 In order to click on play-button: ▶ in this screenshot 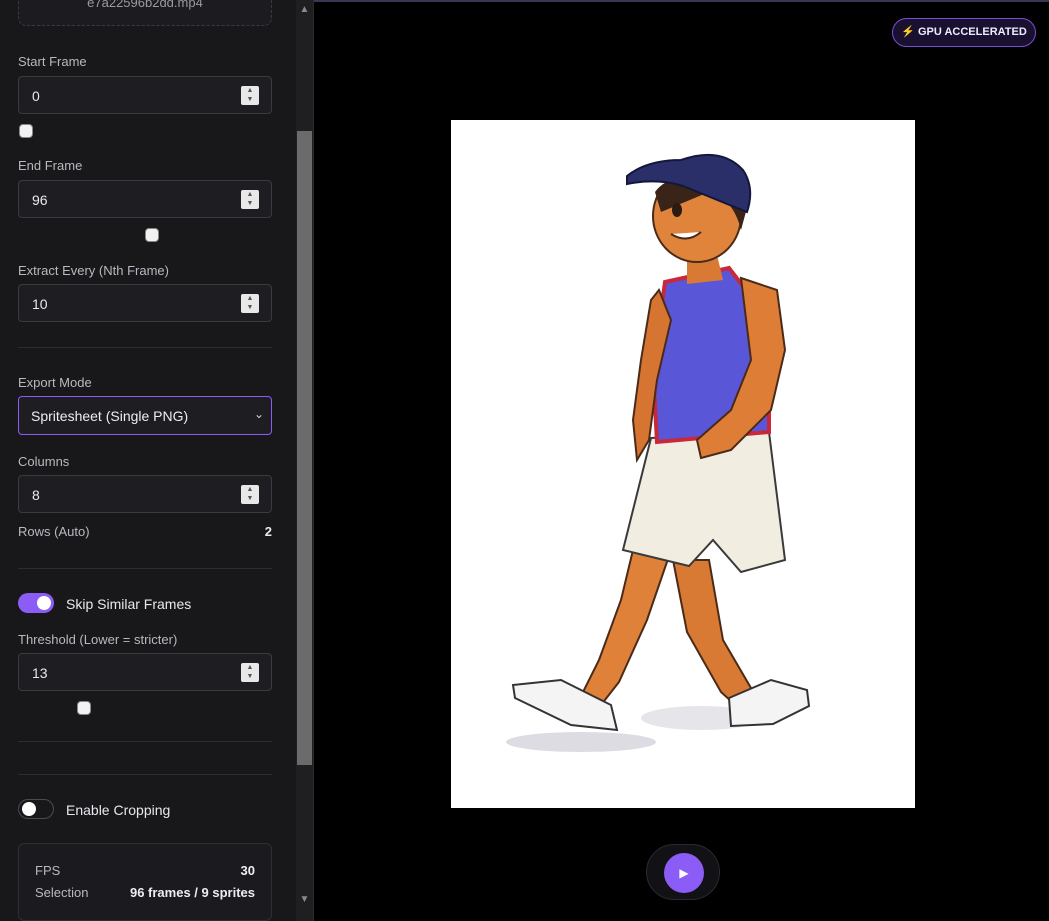, I will do `click(684, 873)`.